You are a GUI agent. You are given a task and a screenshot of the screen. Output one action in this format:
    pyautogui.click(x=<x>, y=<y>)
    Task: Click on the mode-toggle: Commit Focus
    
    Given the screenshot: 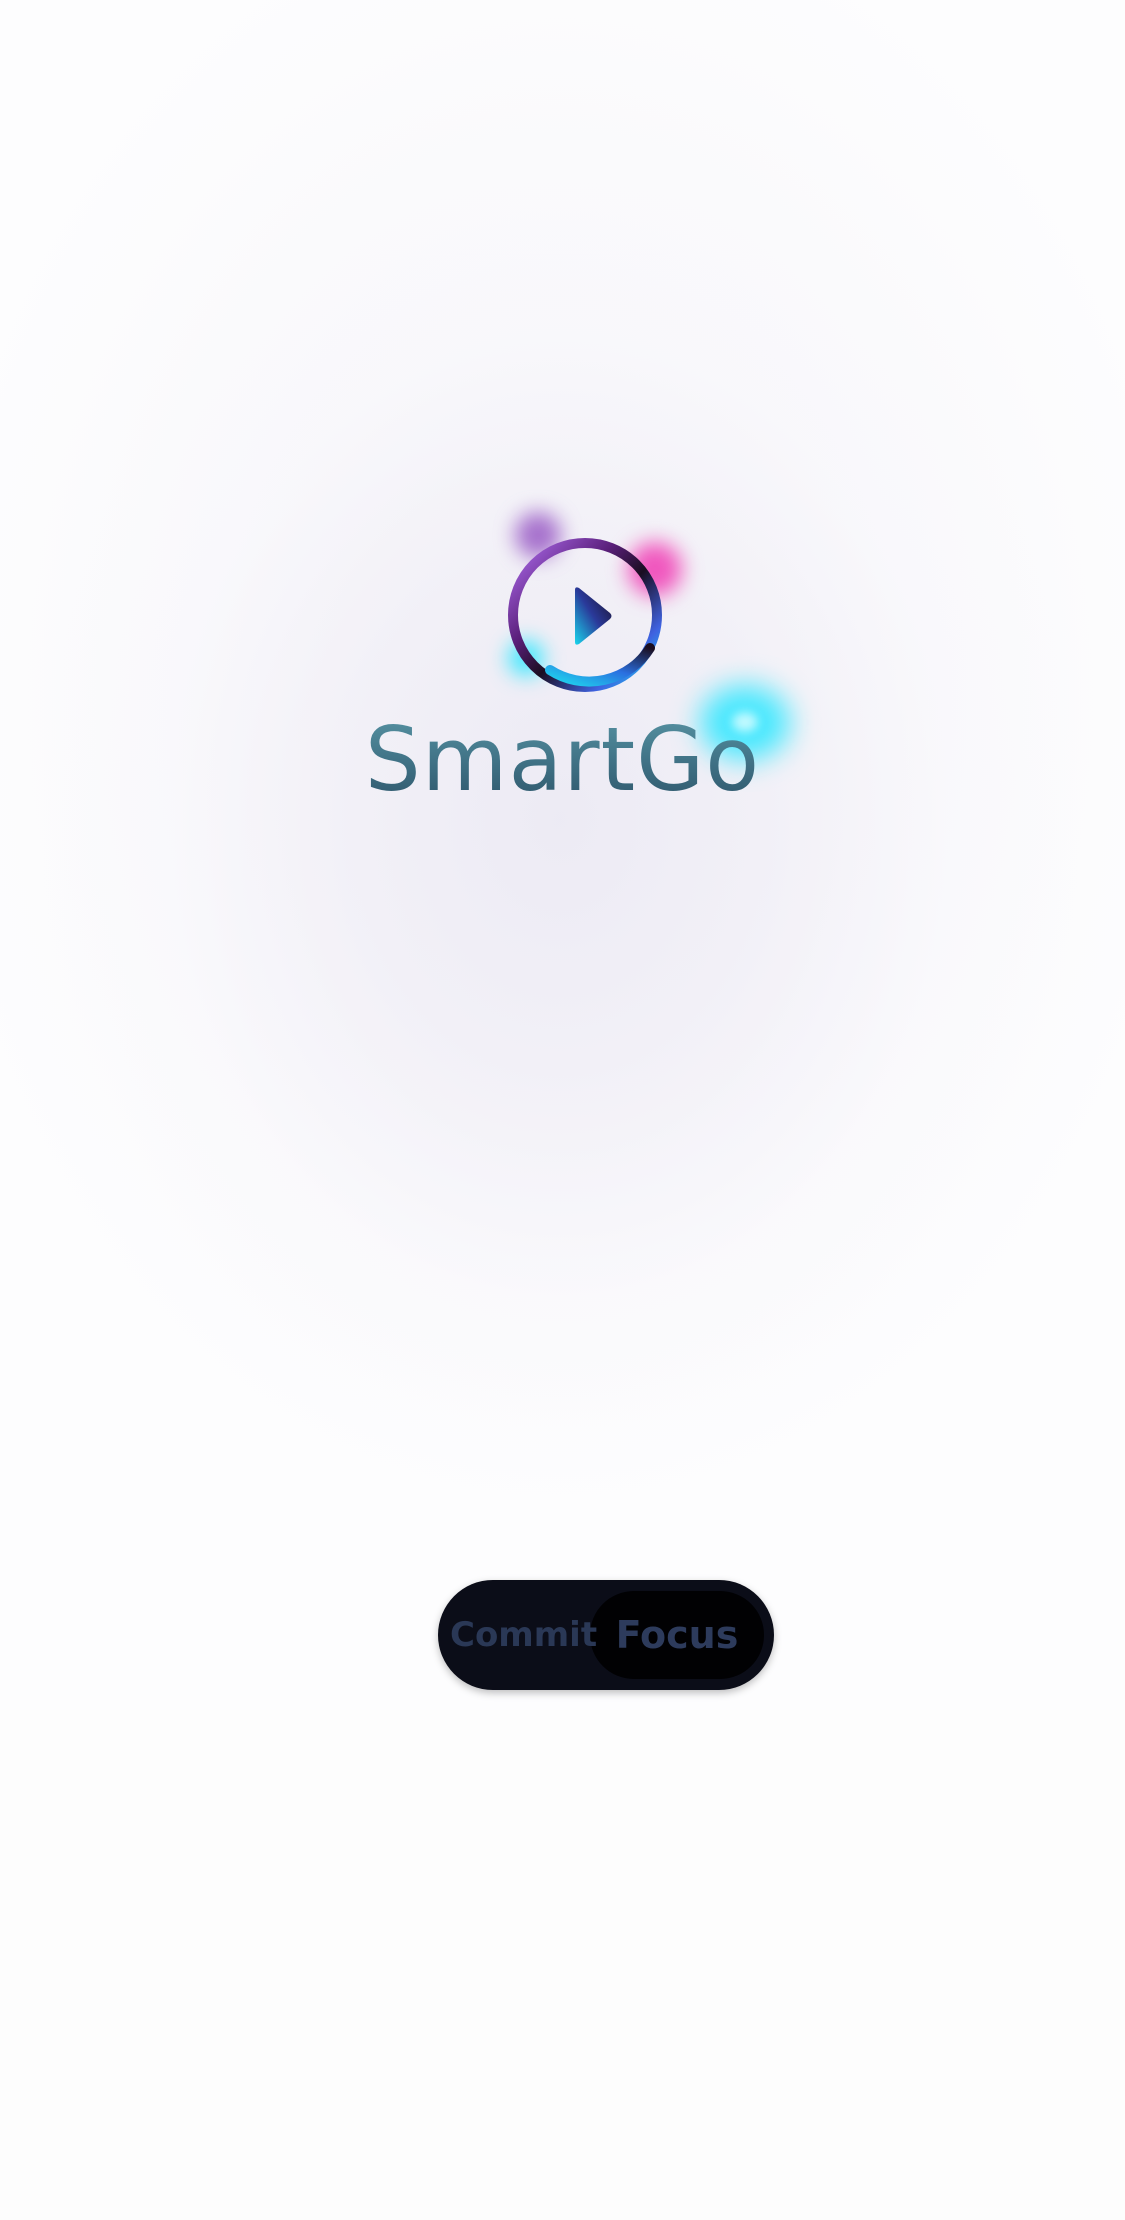 What is the action you would take?
    pyautogui.click(x=606, y=1635)
    